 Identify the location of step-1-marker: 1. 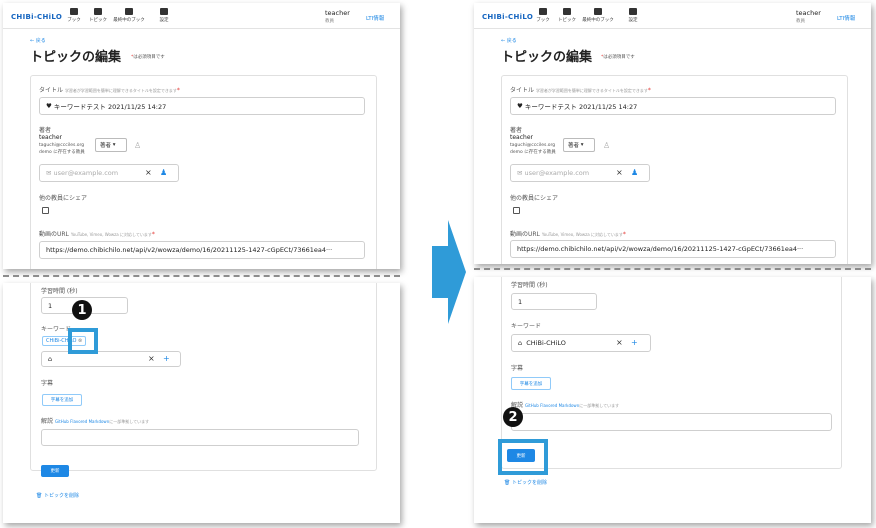
(82, 310).